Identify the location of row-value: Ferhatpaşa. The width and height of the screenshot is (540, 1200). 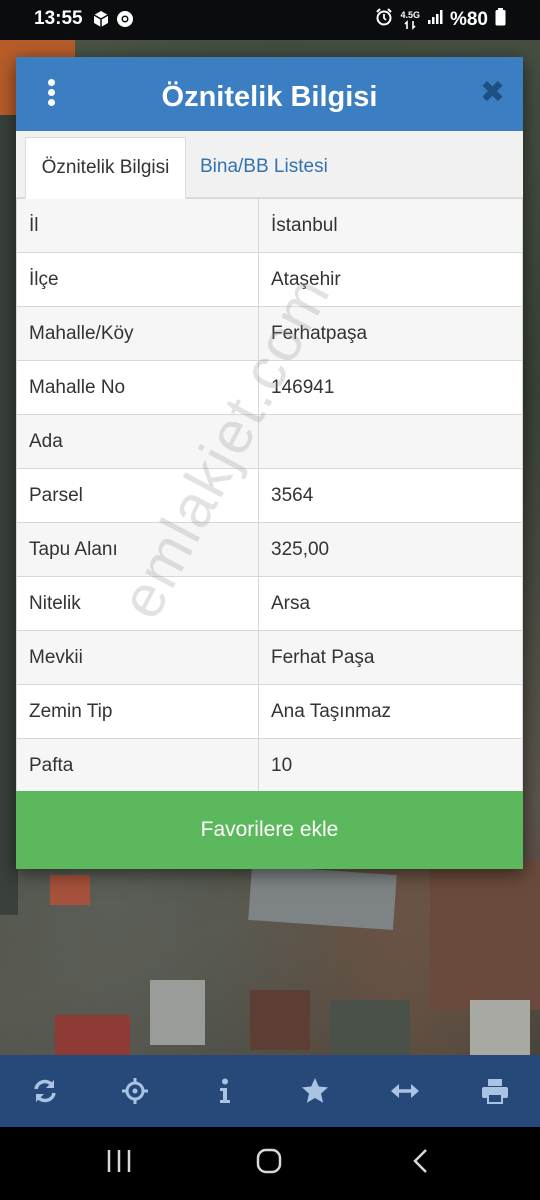
(390, 333).